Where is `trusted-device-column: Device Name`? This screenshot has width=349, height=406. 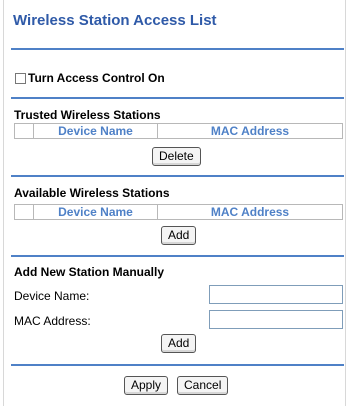 trusted-device-column: Device Name is located at coordinates (95, 131).